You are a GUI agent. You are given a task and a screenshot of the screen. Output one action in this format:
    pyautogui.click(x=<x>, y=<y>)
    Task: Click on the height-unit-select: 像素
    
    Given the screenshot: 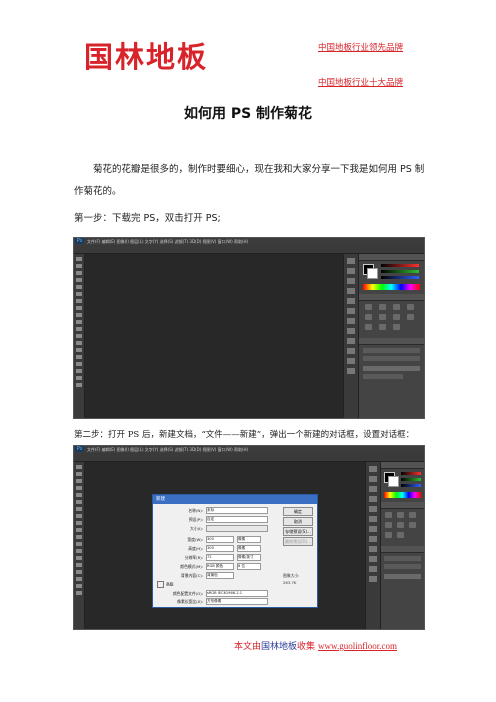 What is the action you would take?
    pyautogui.click(x=249, y=548)
    